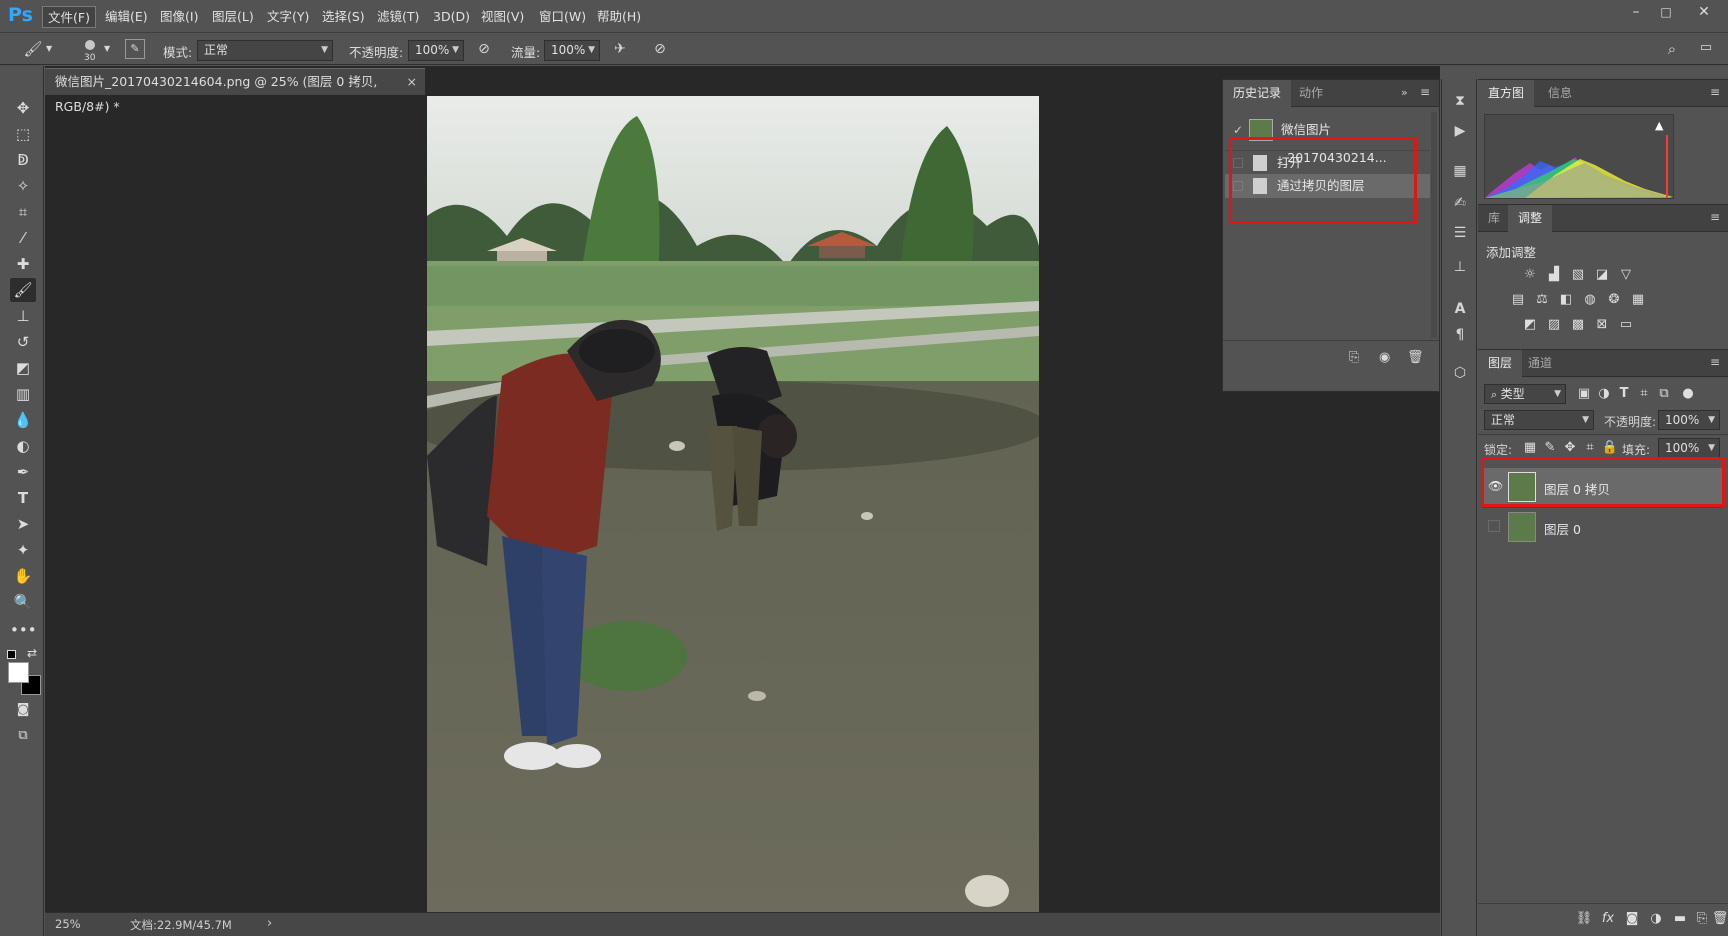 This screenshot has width=1728, height=936. I want to click on filter-adjustment-icon: ◑, so click(1604, 394).